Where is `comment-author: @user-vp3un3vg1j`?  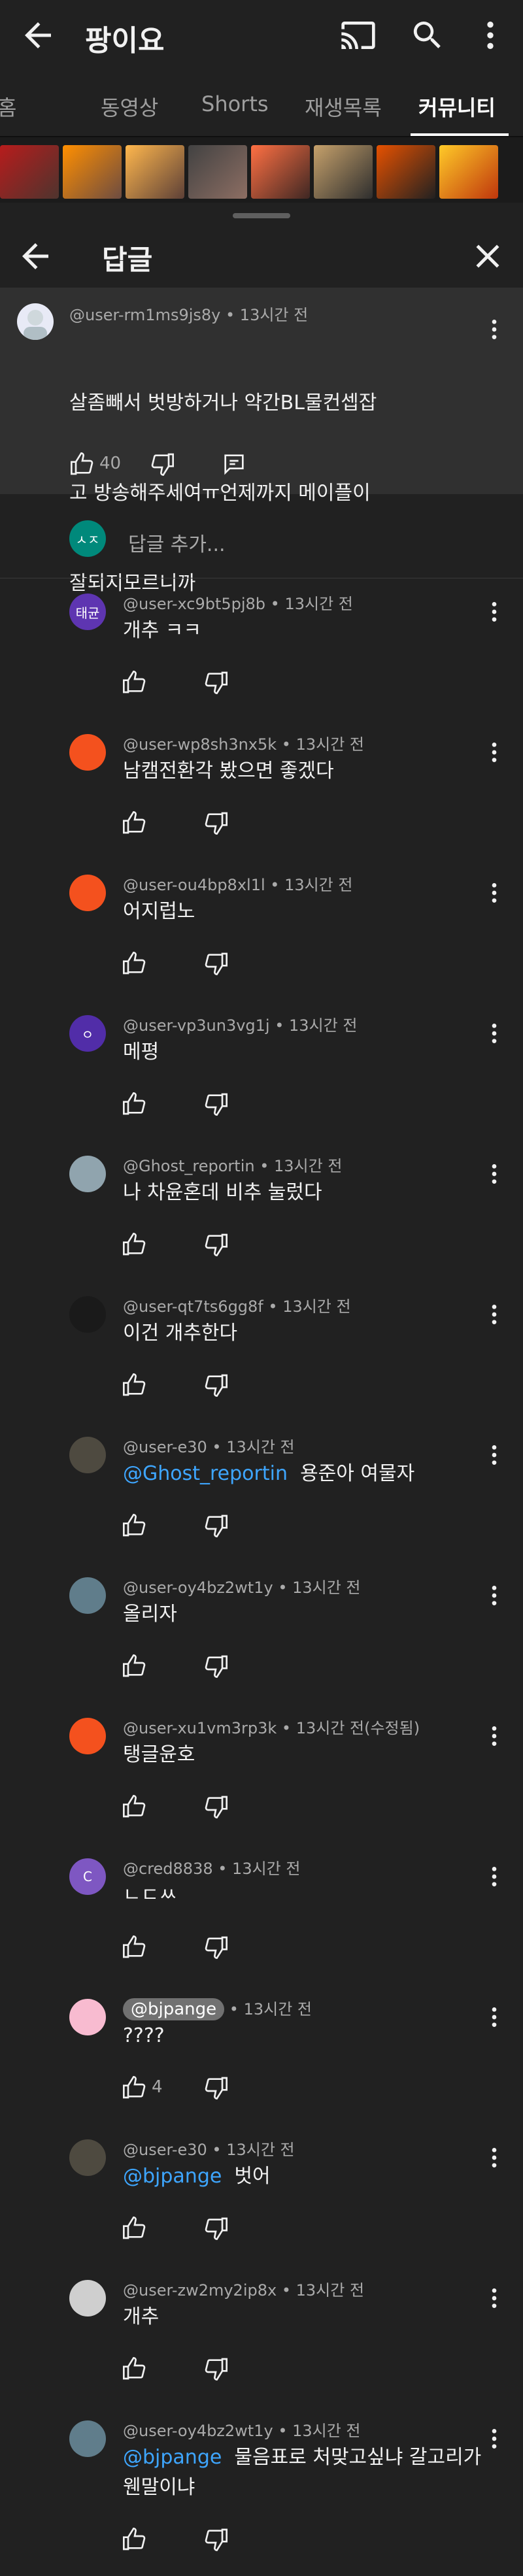 comment-author: @user-vp3un3vg1j is located at coordinates (196, 1026).